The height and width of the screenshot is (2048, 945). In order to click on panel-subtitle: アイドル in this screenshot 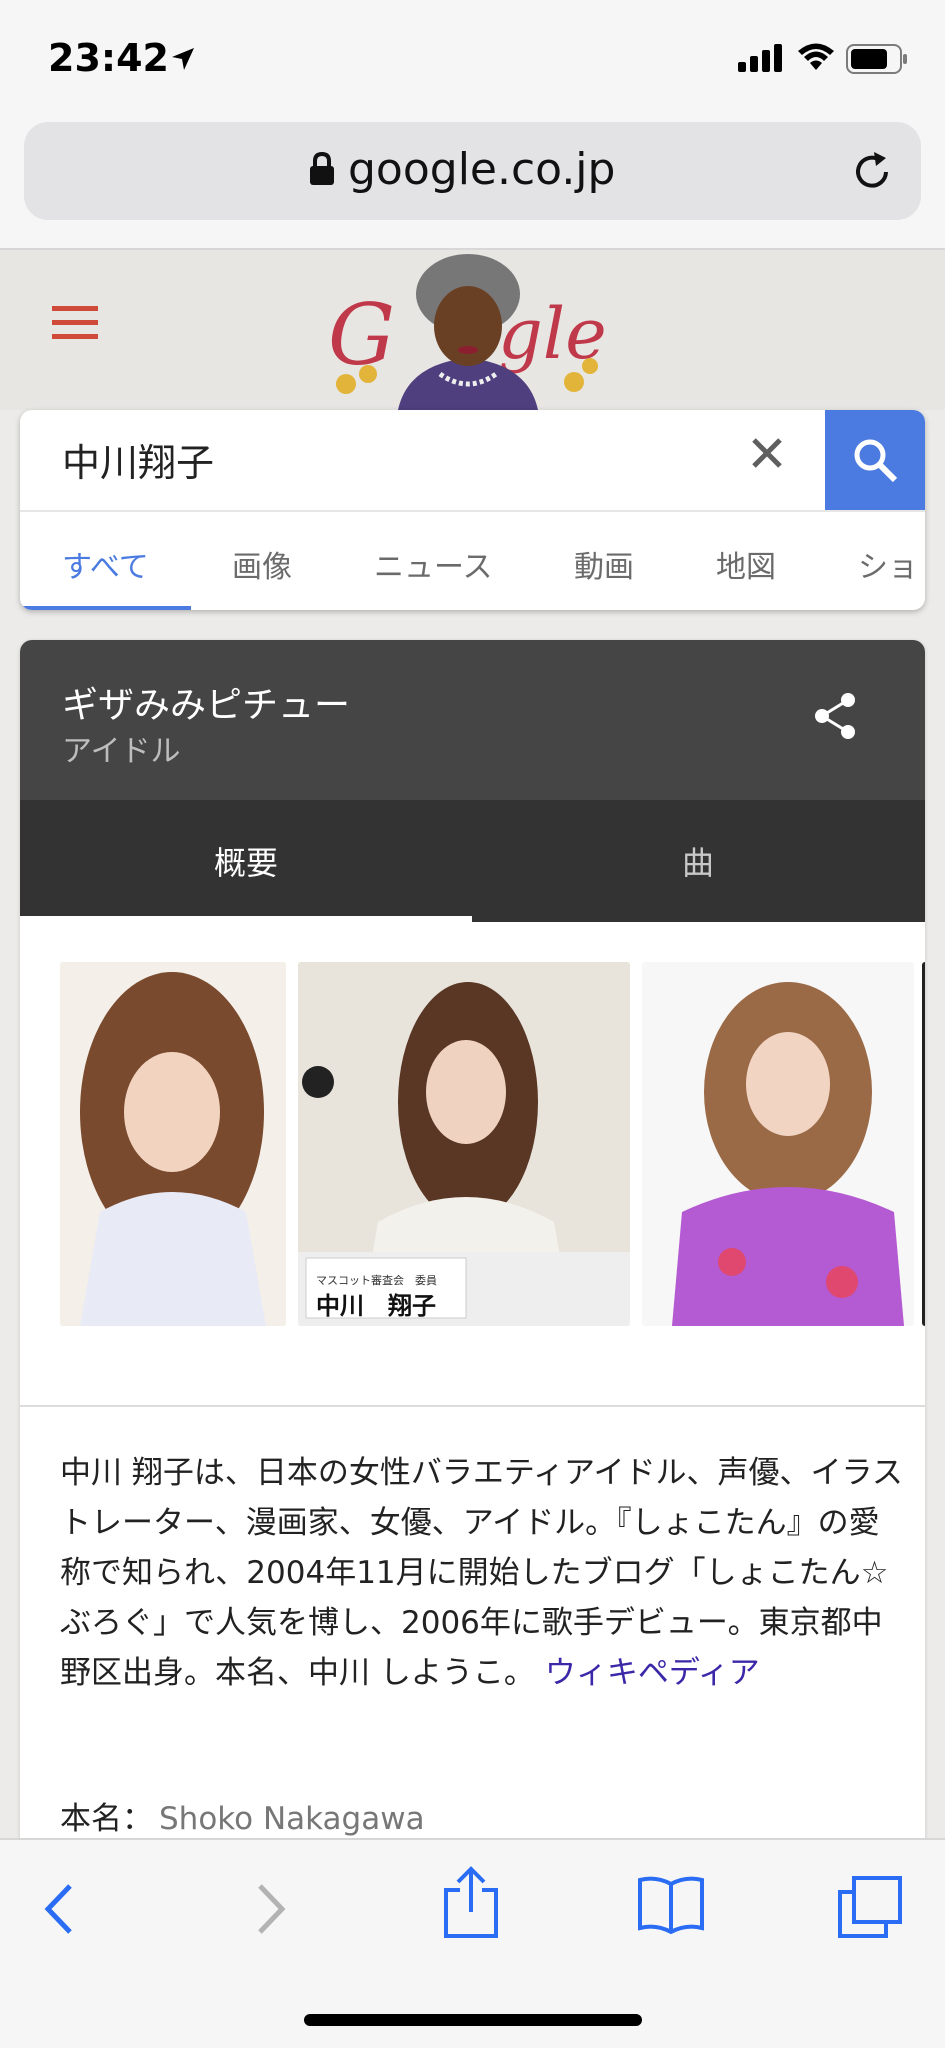, I will do `click(121, 751)`.